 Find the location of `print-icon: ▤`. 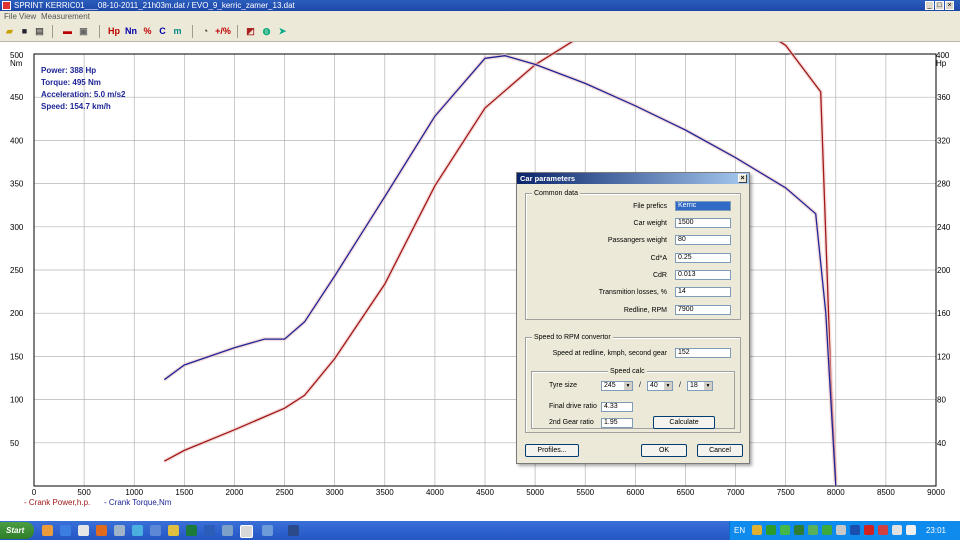

print-icon: ▤ is located at coordinates (39, 31).